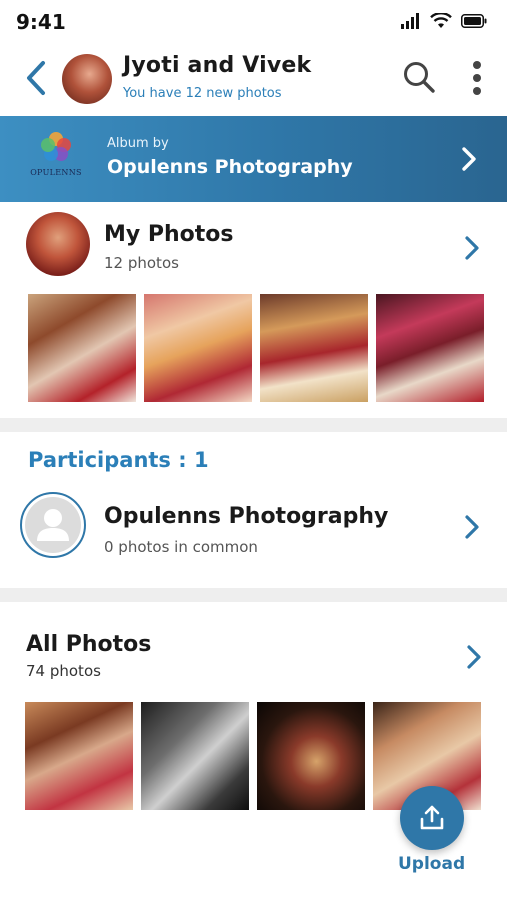 The image size is (507, 900). I want to click on participant-chevron, so click(472, 527).